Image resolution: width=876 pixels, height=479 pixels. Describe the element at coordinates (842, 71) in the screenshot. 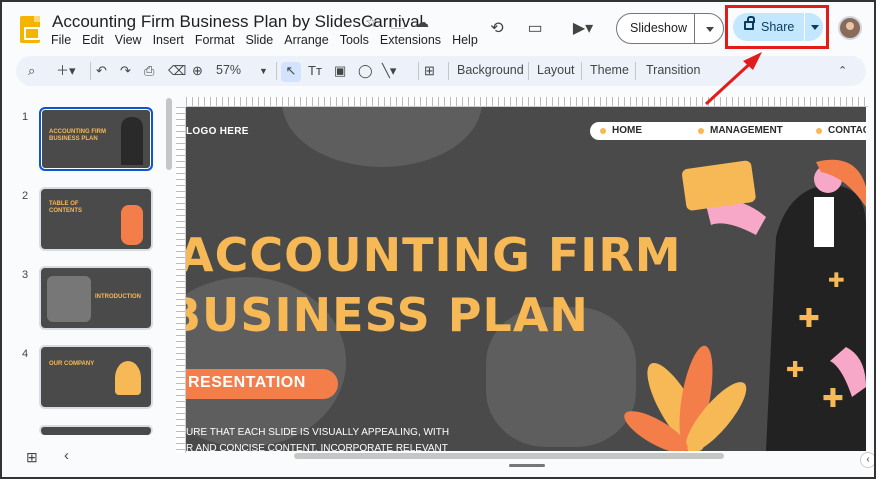

I see `collapse-toolbar-icon: ⌃` at that location.